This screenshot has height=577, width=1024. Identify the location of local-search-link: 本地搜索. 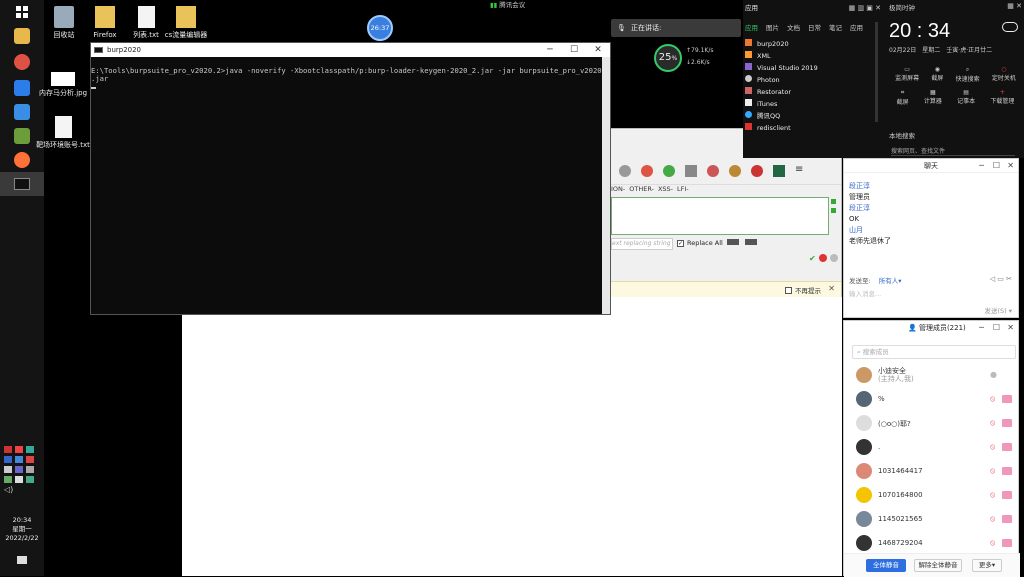
(902, 135).